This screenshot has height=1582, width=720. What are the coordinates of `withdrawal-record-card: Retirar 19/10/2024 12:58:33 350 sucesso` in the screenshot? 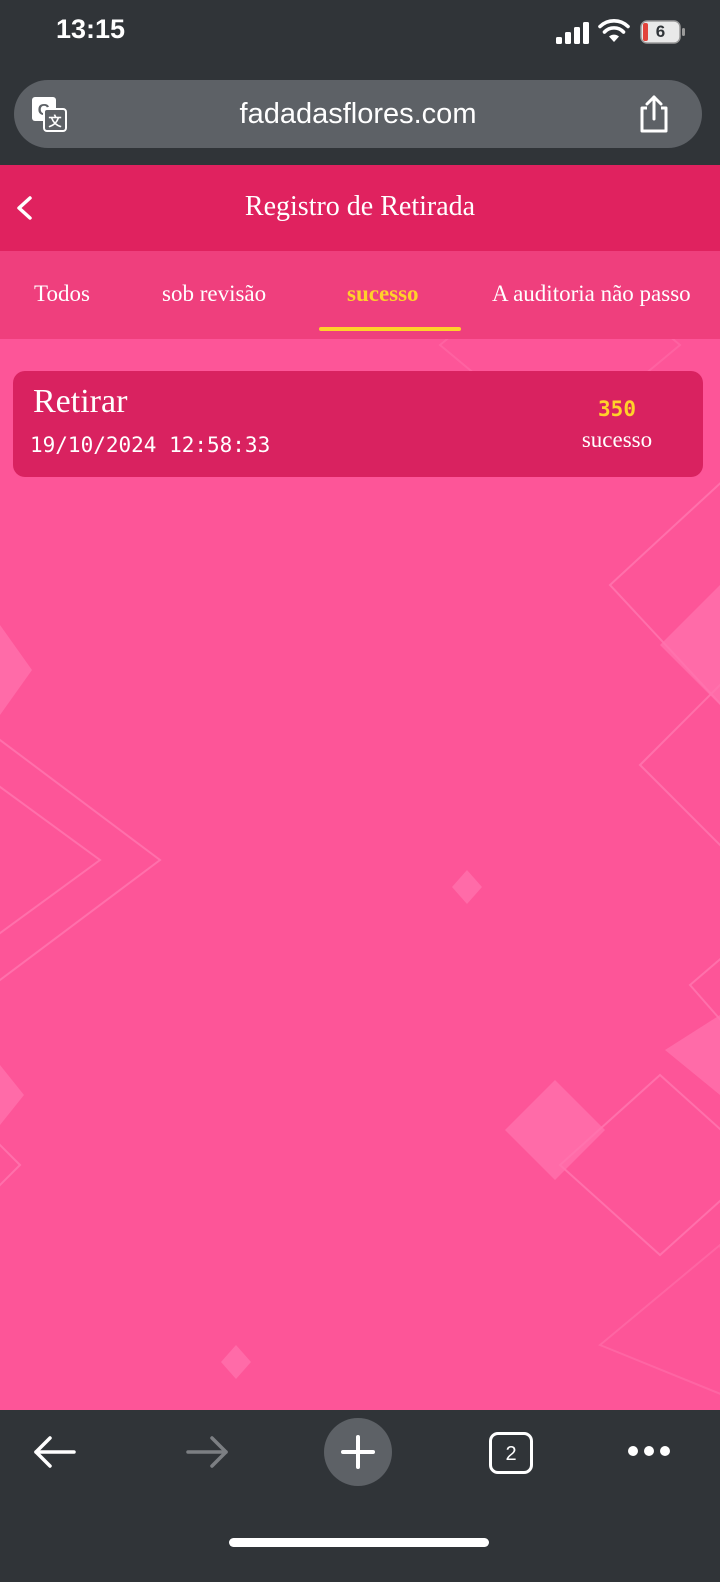 It's located at (358, 424).